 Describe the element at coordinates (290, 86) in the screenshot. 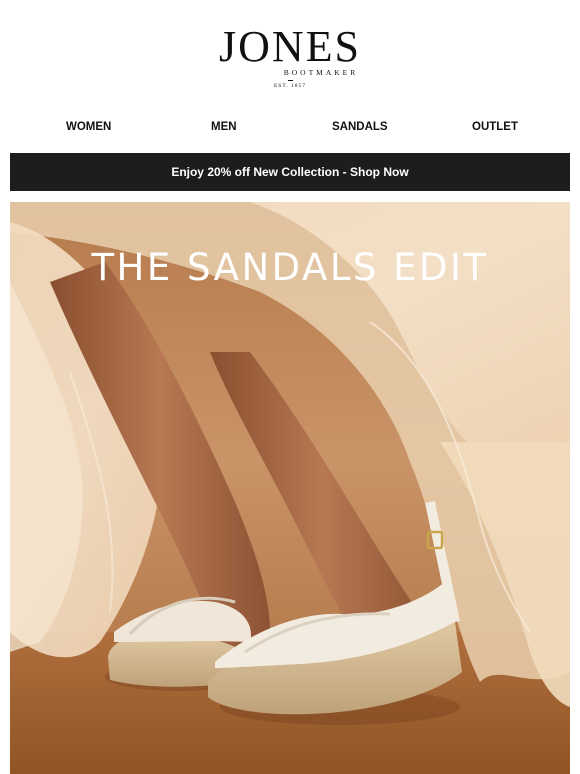

I see `brand-established: EST. 1857` at that location.